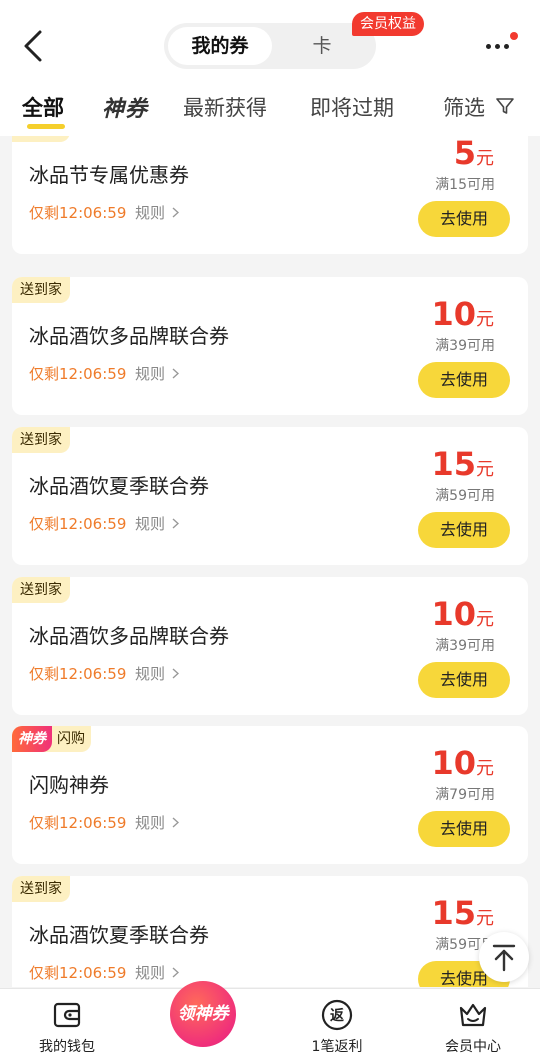 The image size is (540, 1060). I want to click on coupon-card: 送到家 冰品节专属优惠券 仅剩12:06:59 规则 5元 满15可用 去使用, so click(270, 190).